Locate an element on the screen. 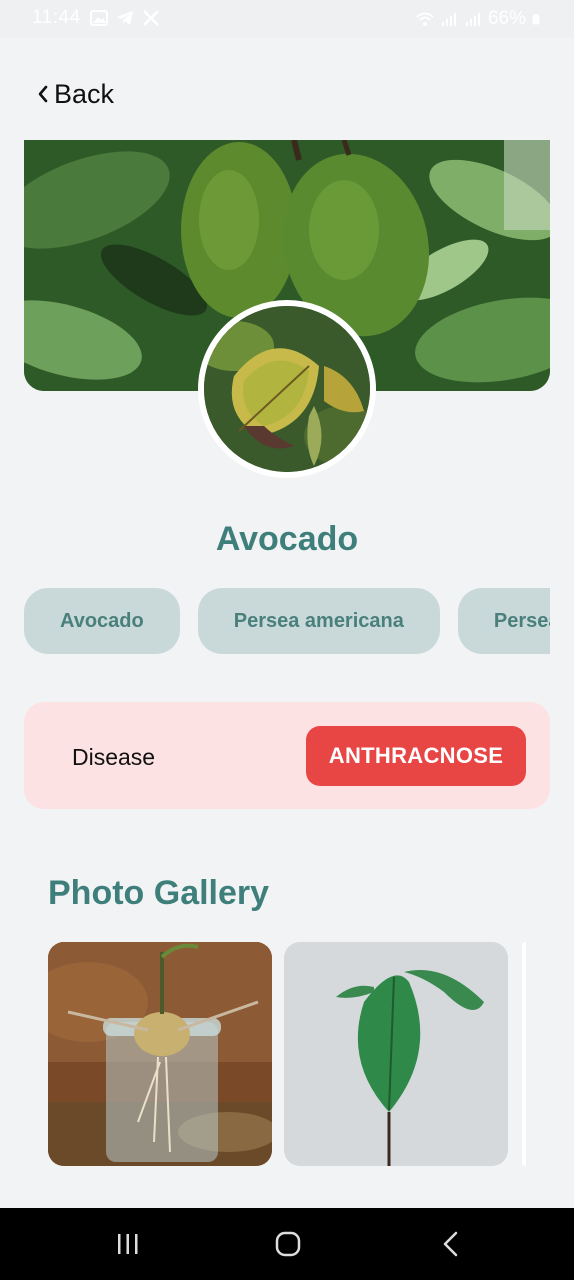 This screenshot has width=574, height=1280. status-bar: 11:44 66% is located at coordinates (287, 19).